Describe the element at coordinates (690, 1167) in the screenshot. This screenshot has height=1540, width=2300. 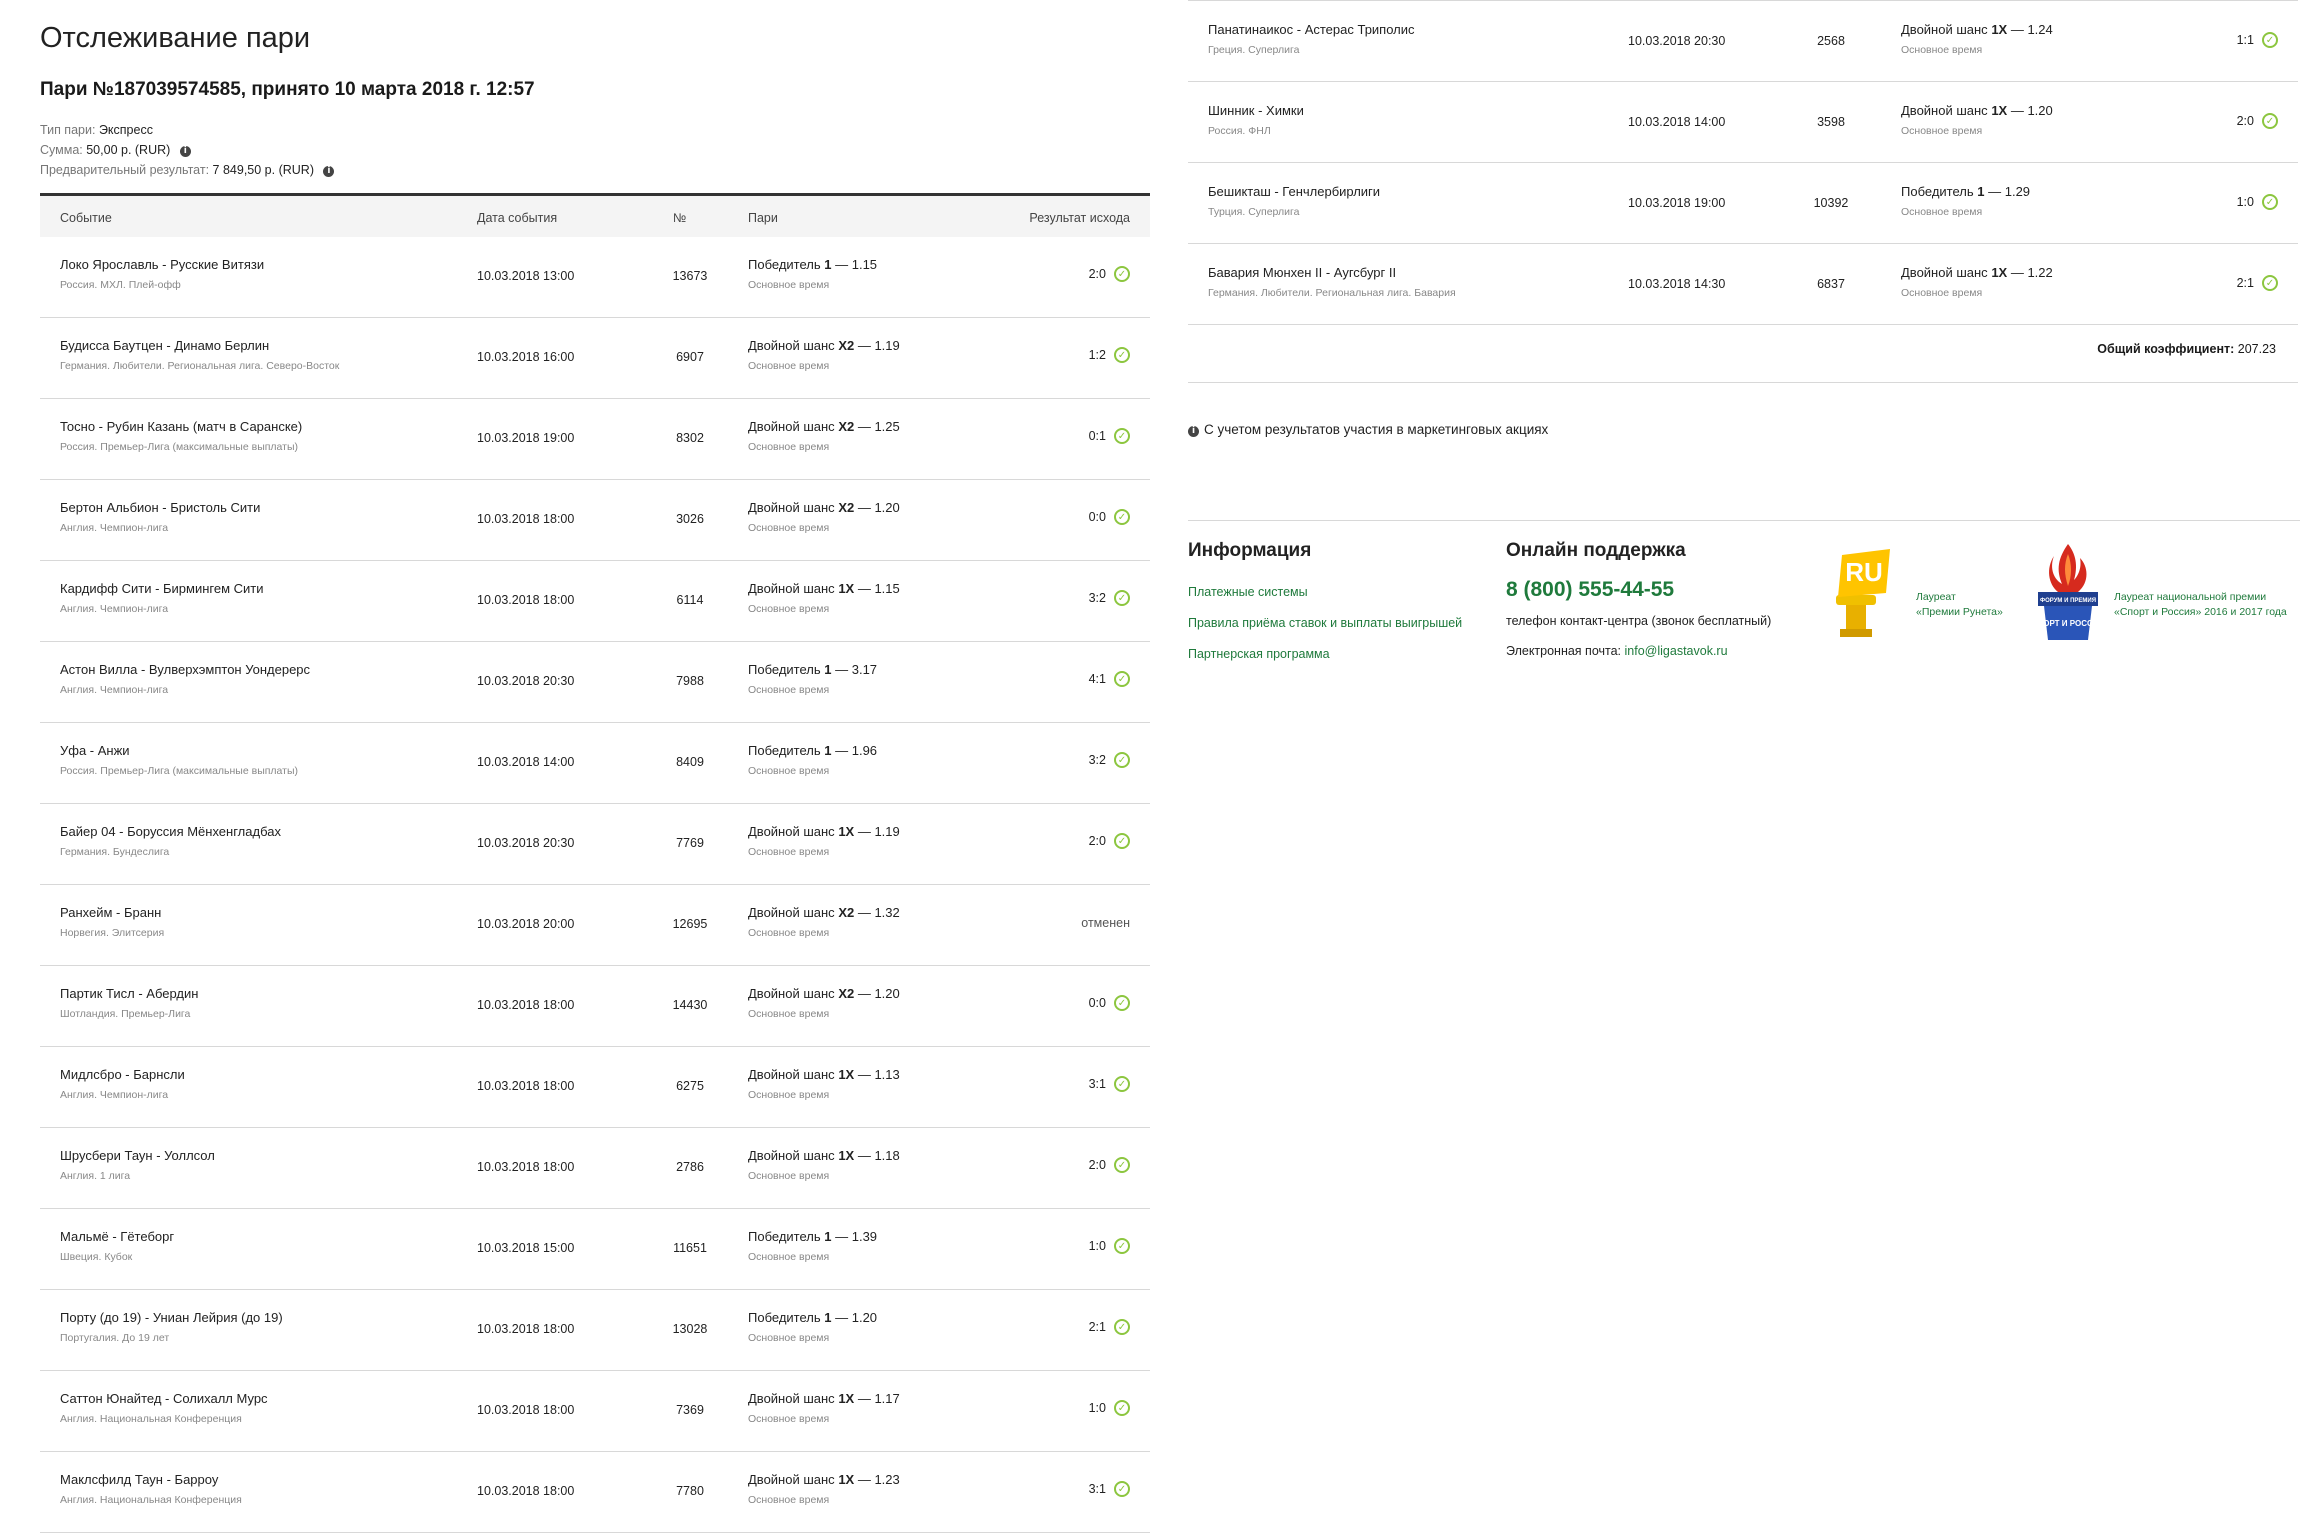
I see `event-number: 2786` at that location.